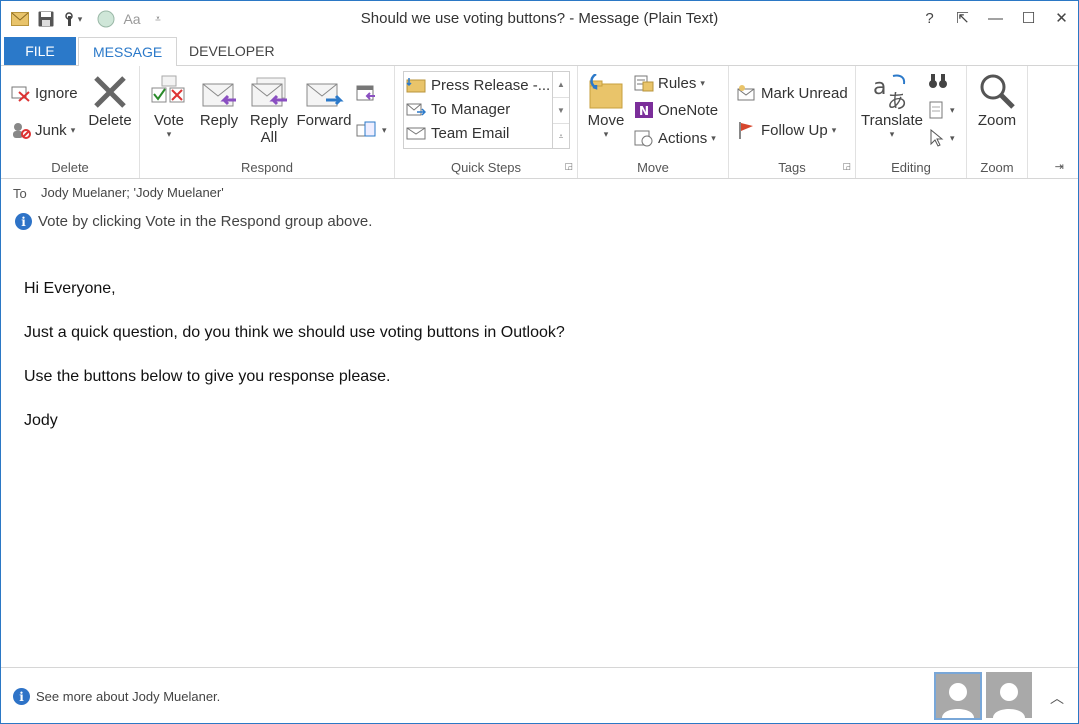 This screenshot has width=1079, height=724. What do you see at coordinates (269, 110) in the screenshot?
I see `reply-all-button: Reply All` at bounding box center [269, 110].